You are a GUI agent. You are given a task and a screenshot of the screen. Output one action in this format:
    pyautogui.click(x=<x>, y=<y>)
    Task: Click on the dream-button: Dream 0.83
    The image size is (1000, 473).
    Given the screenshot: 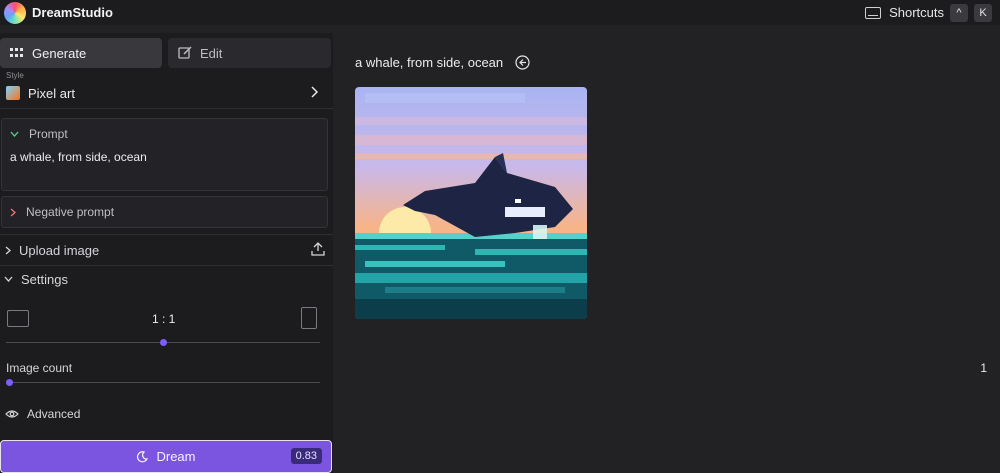 What is the action you would take?
    pyautogui.click(x=166, y=456)
    